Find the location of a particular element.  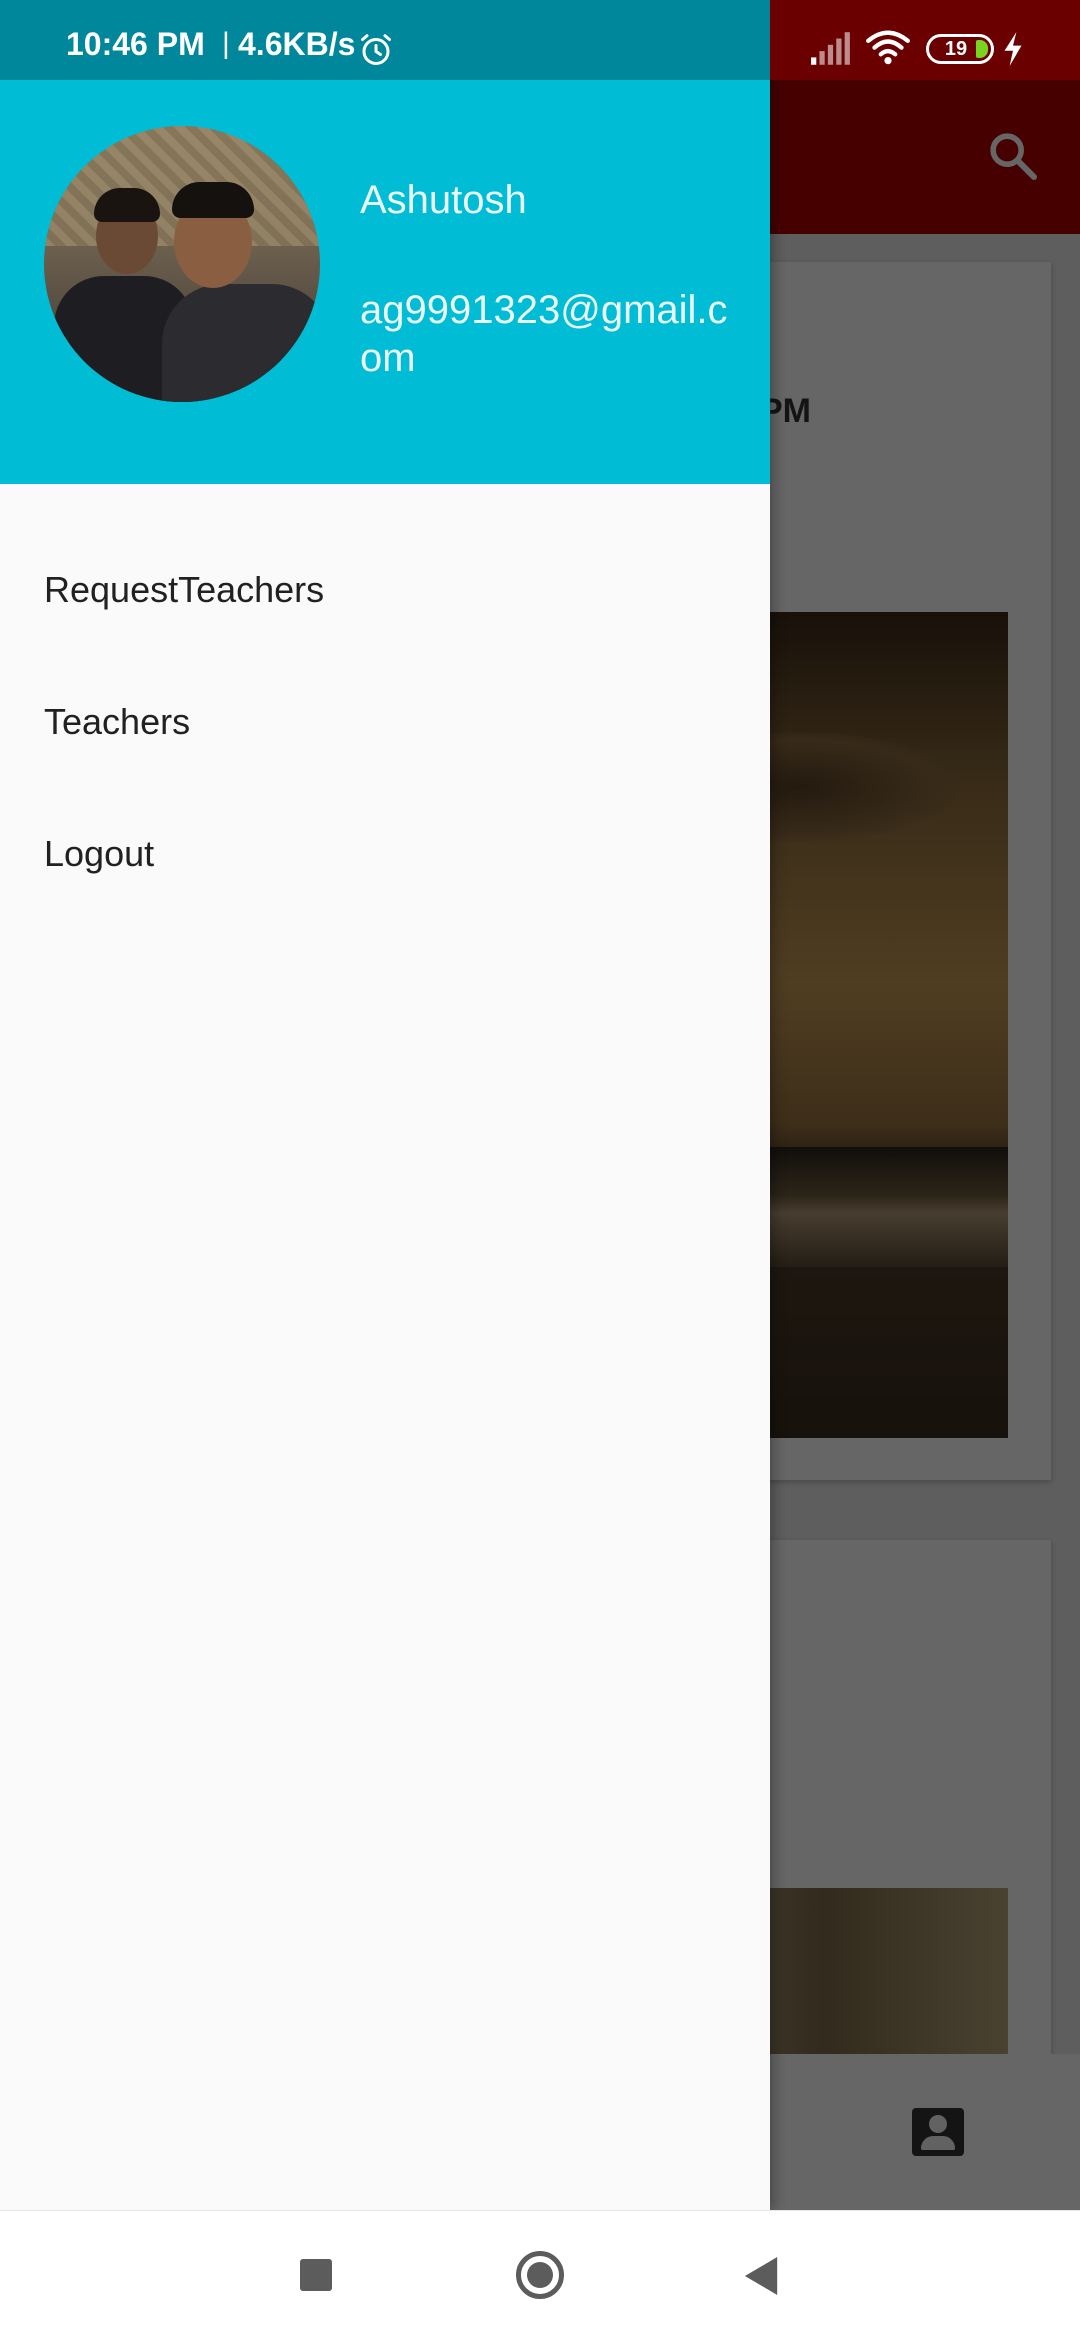

avatar-person-right-hair is located at coordinates (213, 200).